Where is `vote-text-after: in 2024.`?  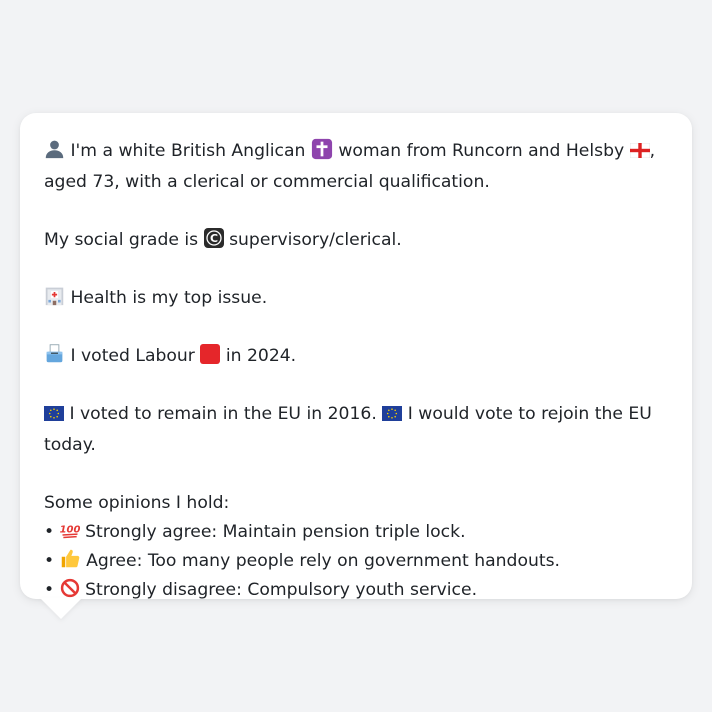
vote-text-after: in 2024. is located at coordinates (261, 356).